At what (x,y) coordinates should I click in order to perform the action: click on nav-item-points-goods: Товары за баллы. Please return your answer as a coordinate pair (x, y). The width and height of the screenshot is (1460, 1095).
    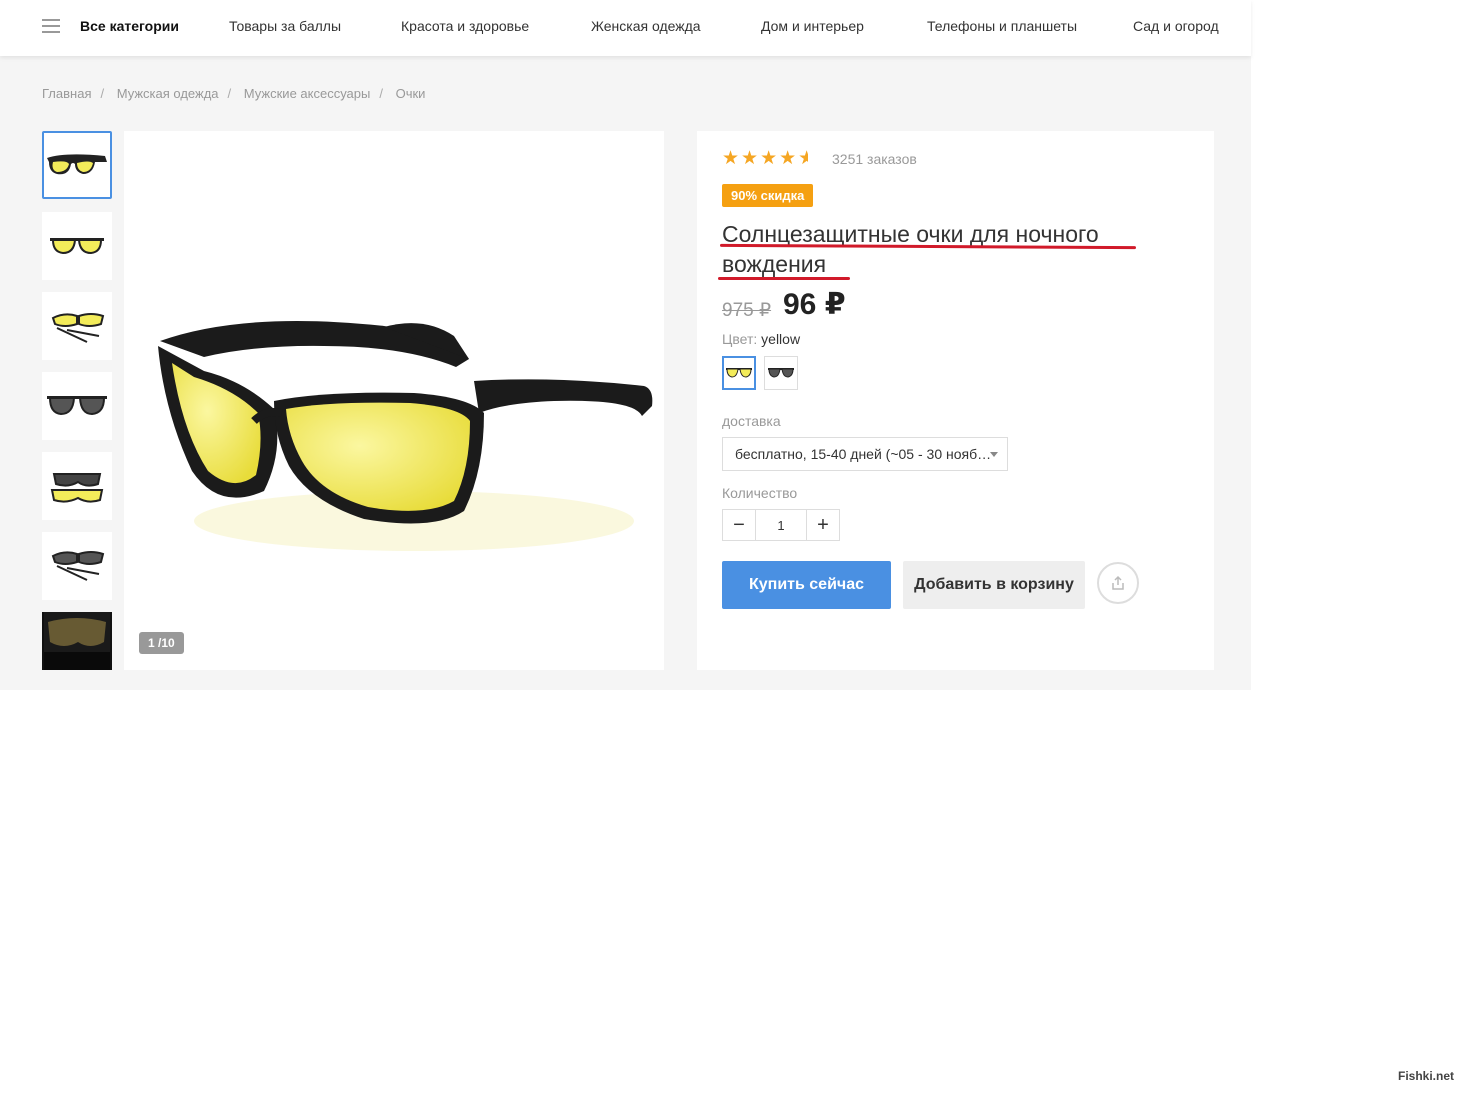
    Looking at the image, I should click on (285, 26).